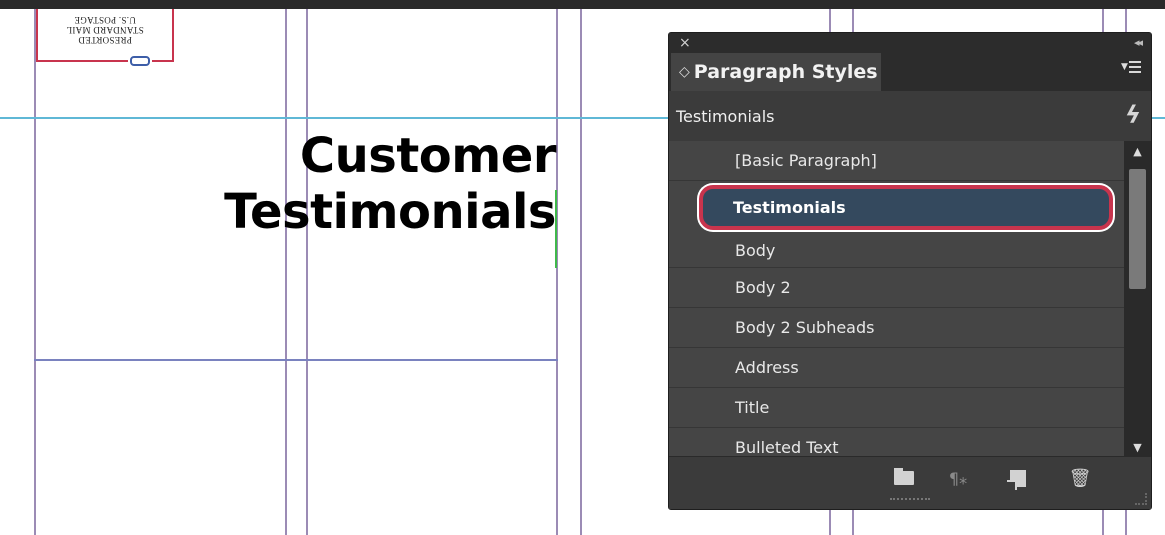 The image size is (1165, 535). Describe the element at coordinates (556, 229) in the screenshot. I see `text-cursor` at that location.